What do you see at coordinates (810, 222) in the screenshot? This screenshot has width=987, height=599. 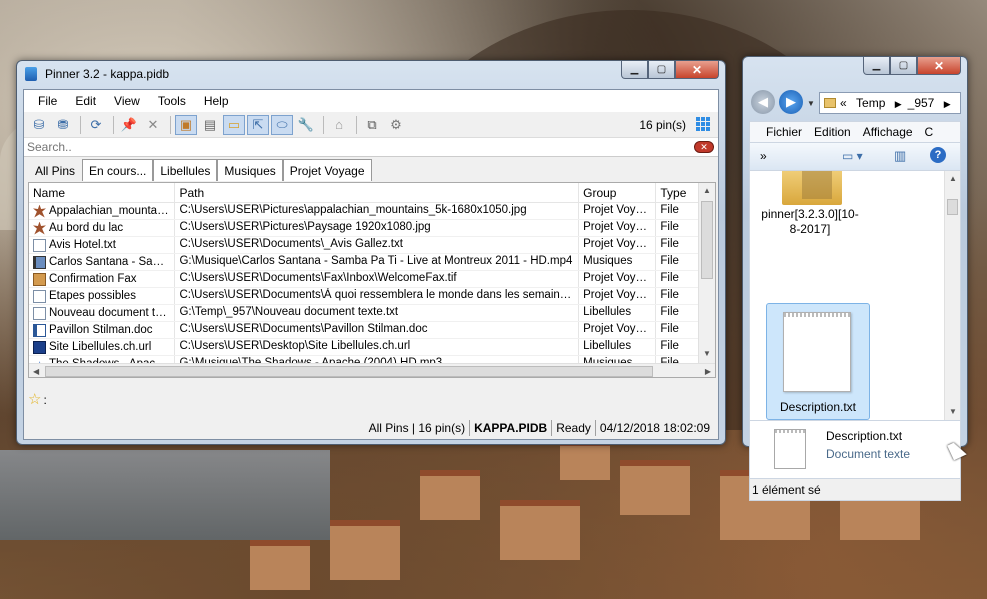 I see `folder-label: pinner[3.2.3.0][10-8-2017]` at bounding box center [810, 222].